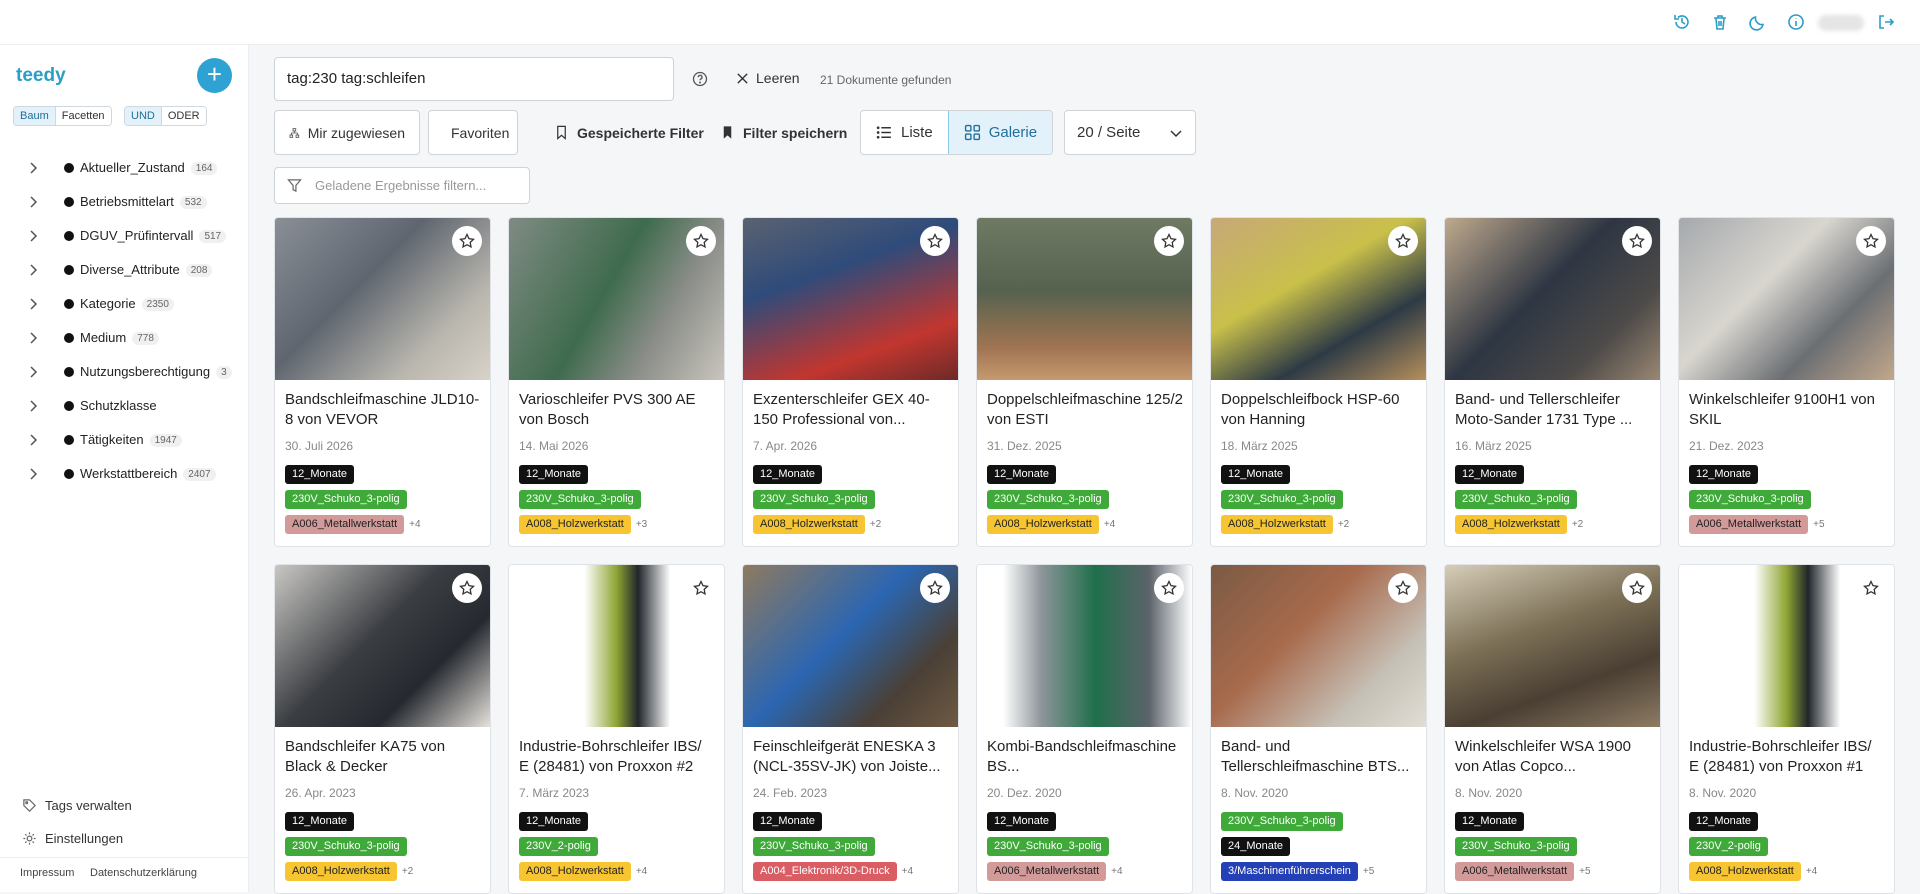 The height and width of the screenshot is (894, 1920). I want to click on settings-link: Einstellungen, so click(72, 838).